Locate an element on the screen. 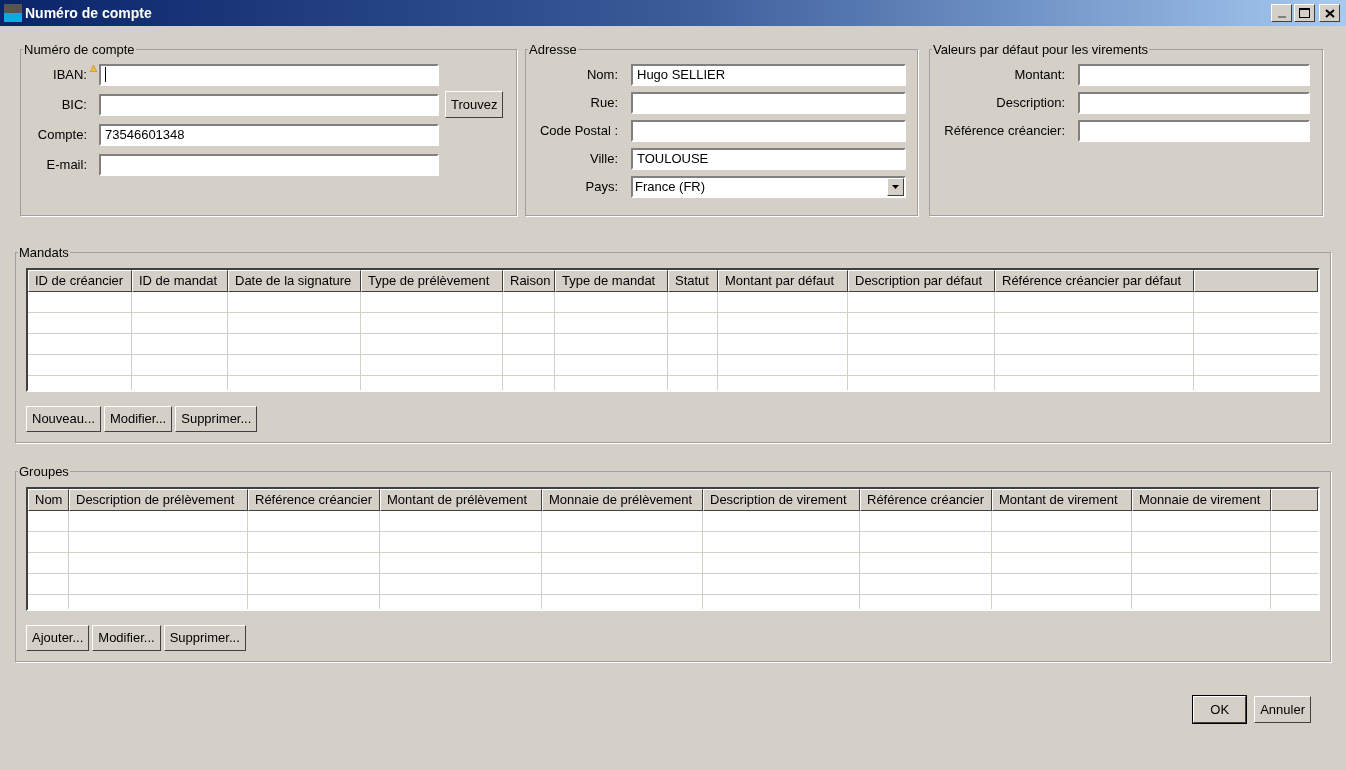 This screenshot has width=1346, height=770. column-header: Nom is located at coordinates (48, 499).